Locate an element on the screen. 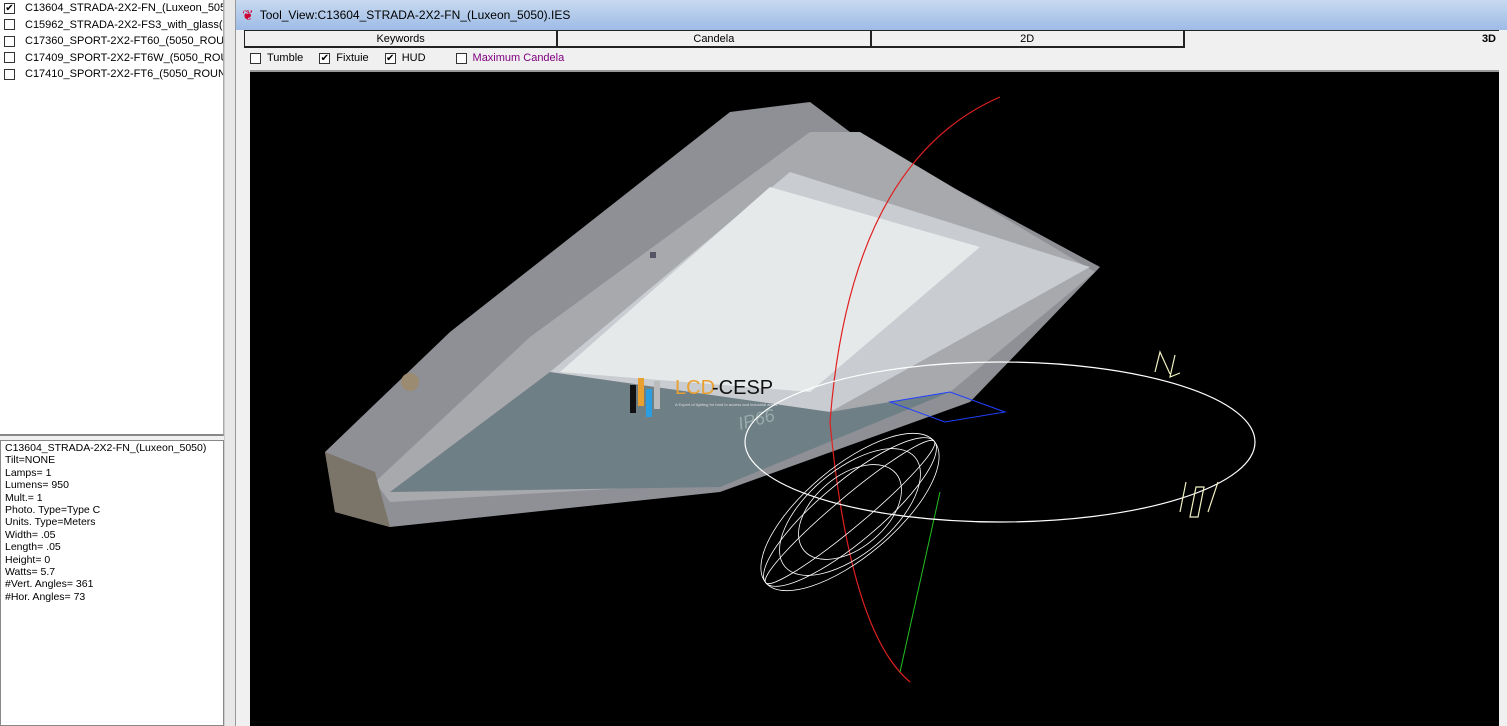 This screenshot has height=726, width=1507. hud-option: ✔ HUD is located at coordinates (405, 58).